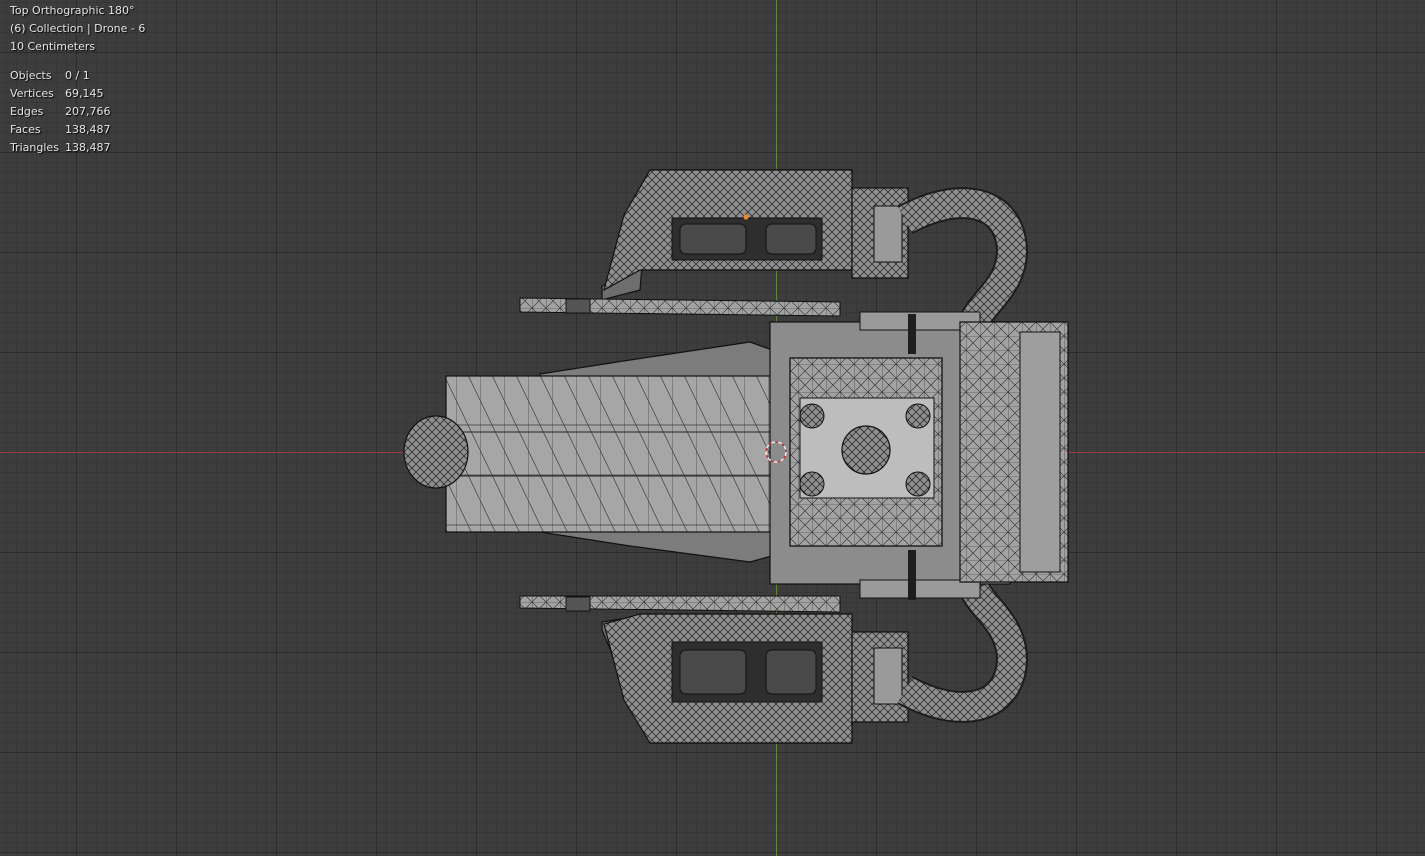  What do you see at coordinates (78, 28) in the screenshot?
I see `collection-line: (6) Collection | Drone - 6` at bounding box center [78, 28].